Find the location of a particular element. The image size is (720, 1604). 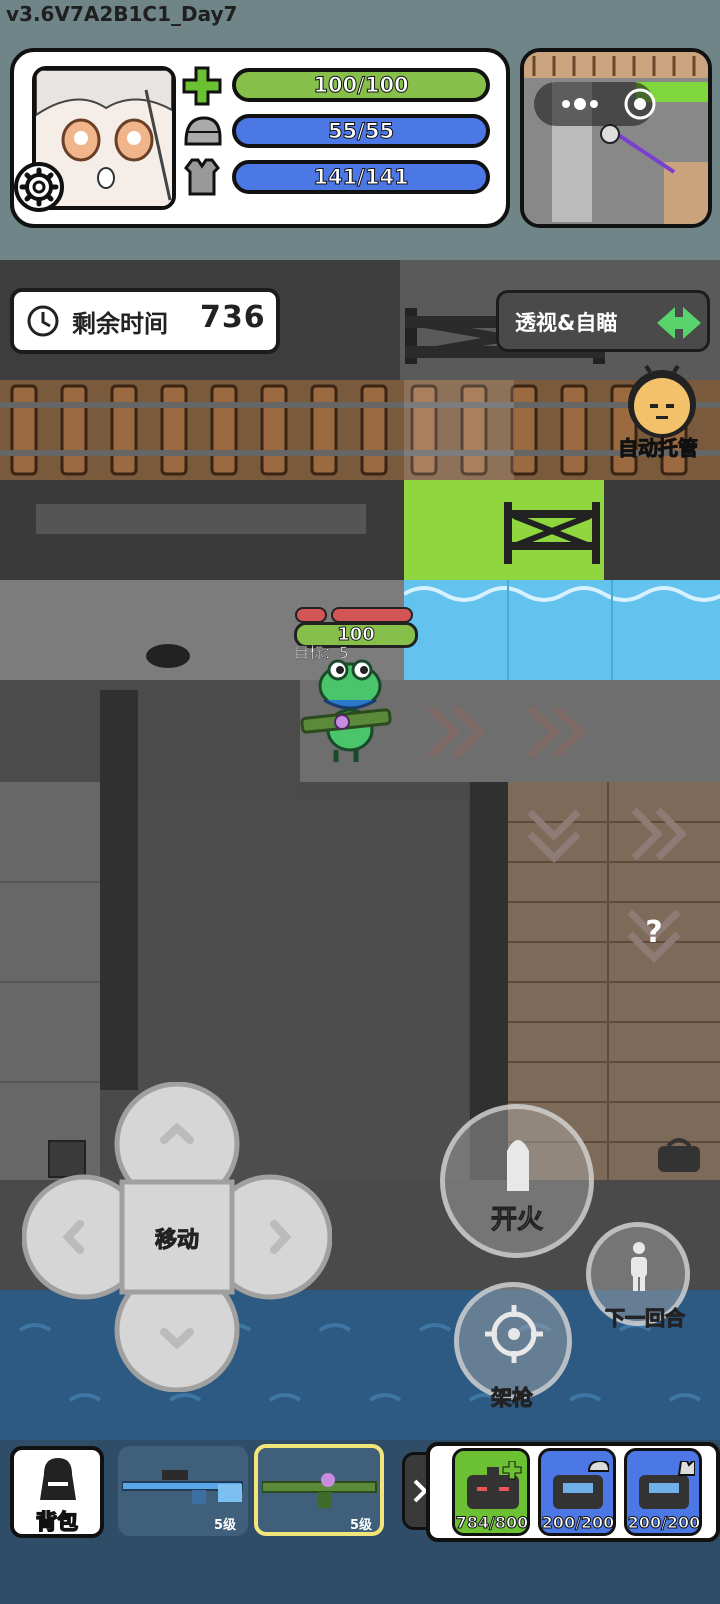

weapon-slot-2-selected: 5级 is located at coordinates (319, 1490).